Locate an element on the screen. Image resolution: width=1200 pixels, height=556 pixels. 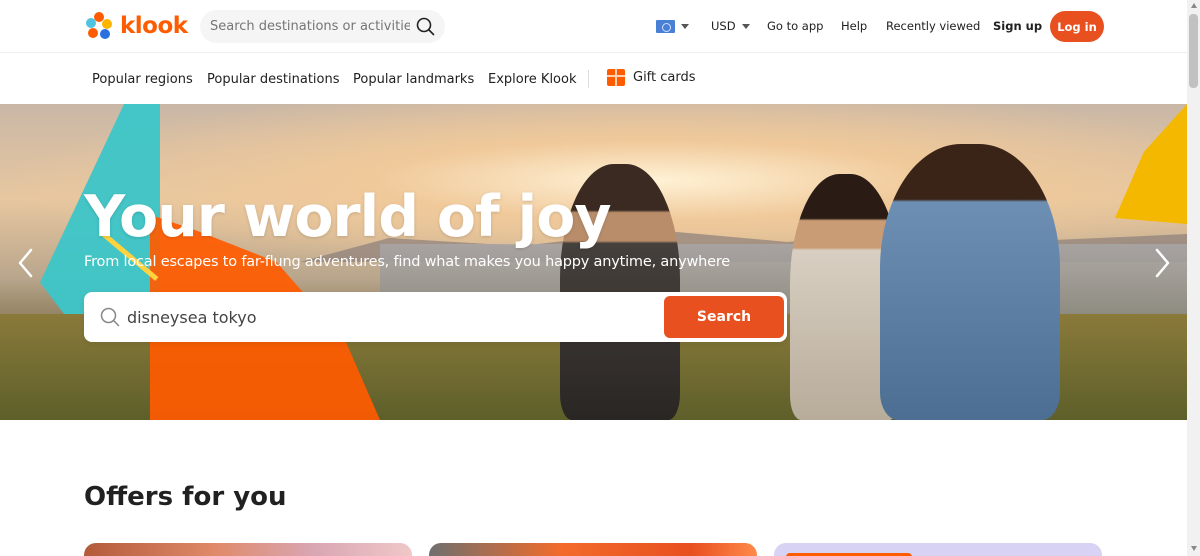
scroll-down-arrow-icon is located at coordinates (1194, 548).